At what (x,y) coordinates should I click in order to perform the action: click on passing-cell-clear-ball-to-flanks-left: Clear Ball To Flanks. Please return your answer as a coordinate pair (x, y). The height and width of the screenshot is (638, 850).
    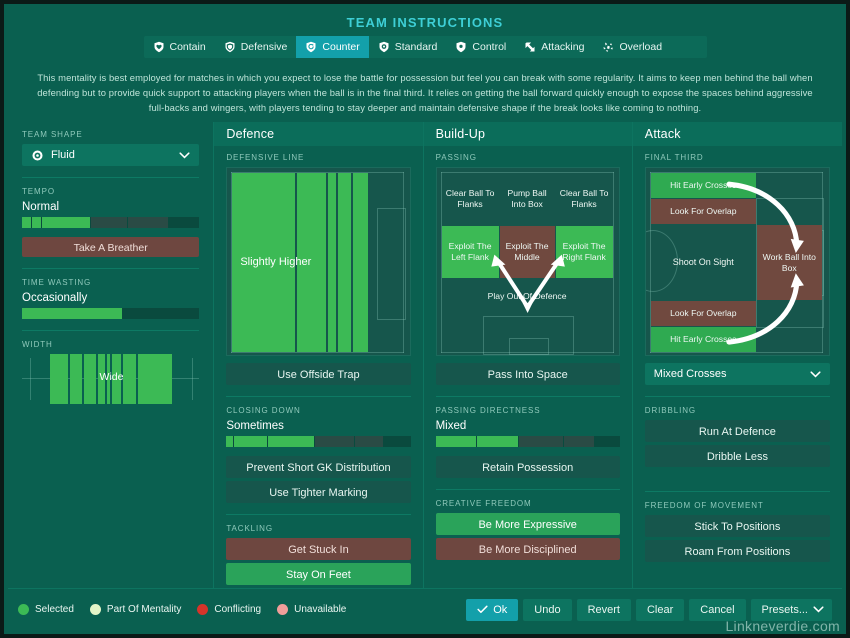
    Looking at the image, I should click on (470, 199).